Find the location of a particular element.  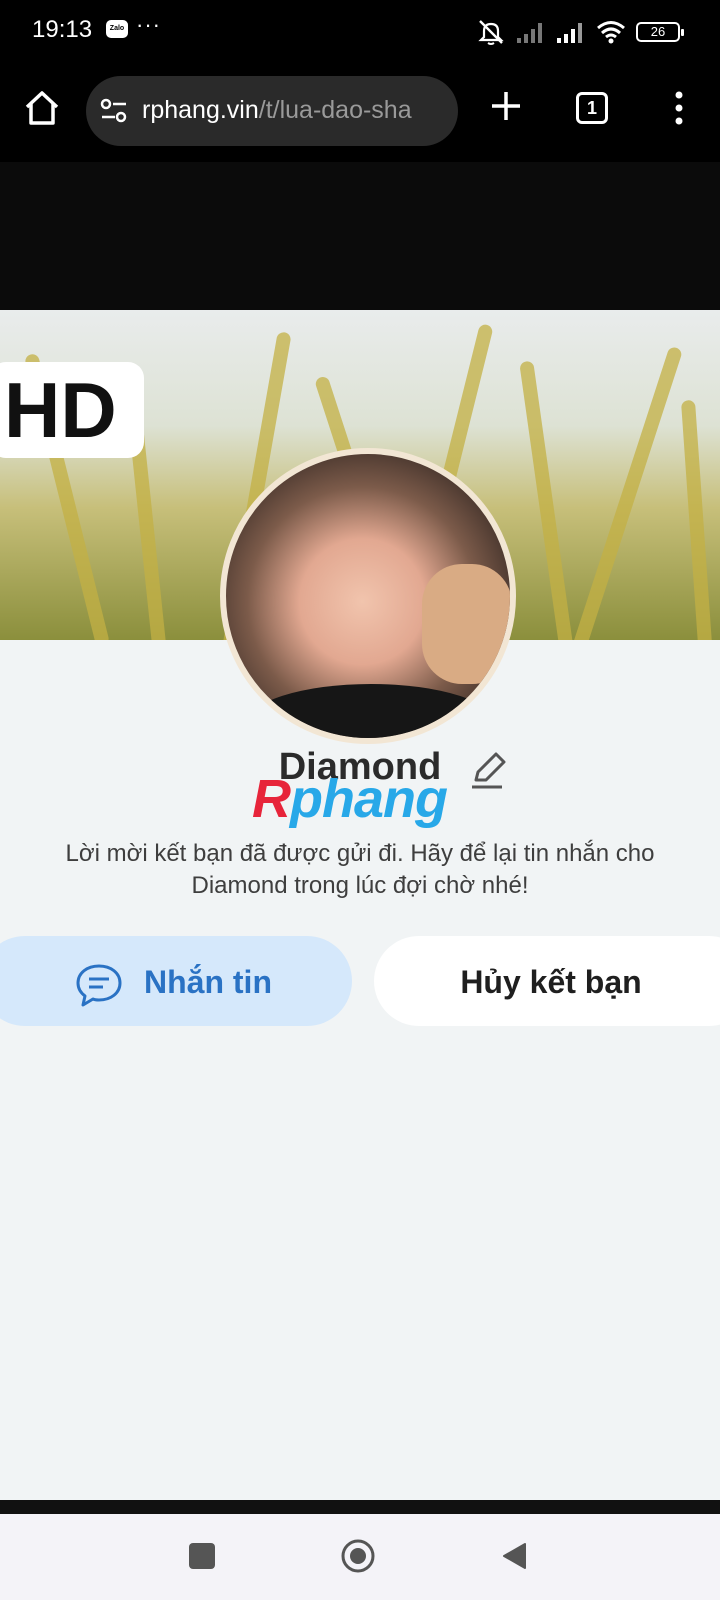

rphang-watermark: Rphang is located at coordinates (350, 799).